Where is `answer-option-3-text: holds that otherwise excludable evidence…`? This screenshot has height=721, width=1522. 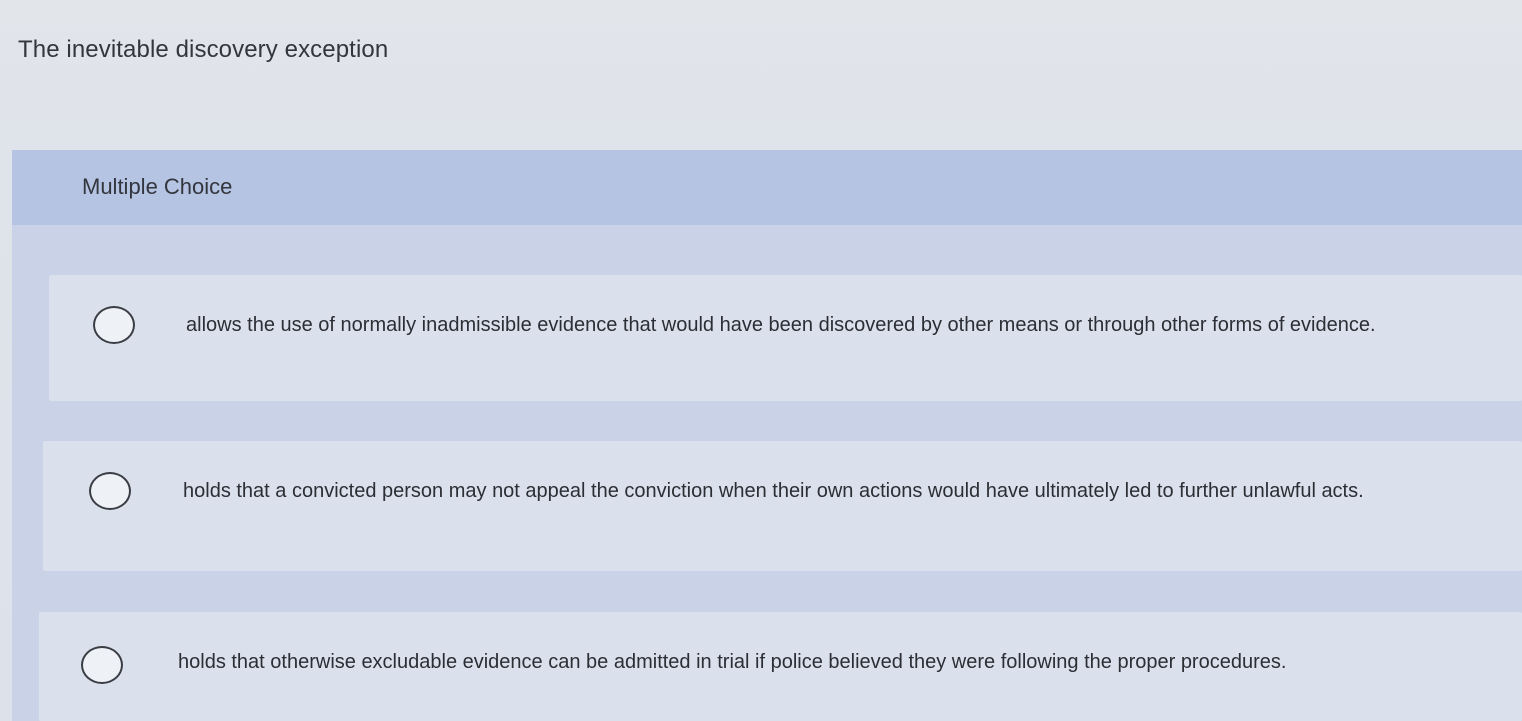 answer-option-3-text: holds that otherwise excludable evidence… is located at coordinates (768, 662).